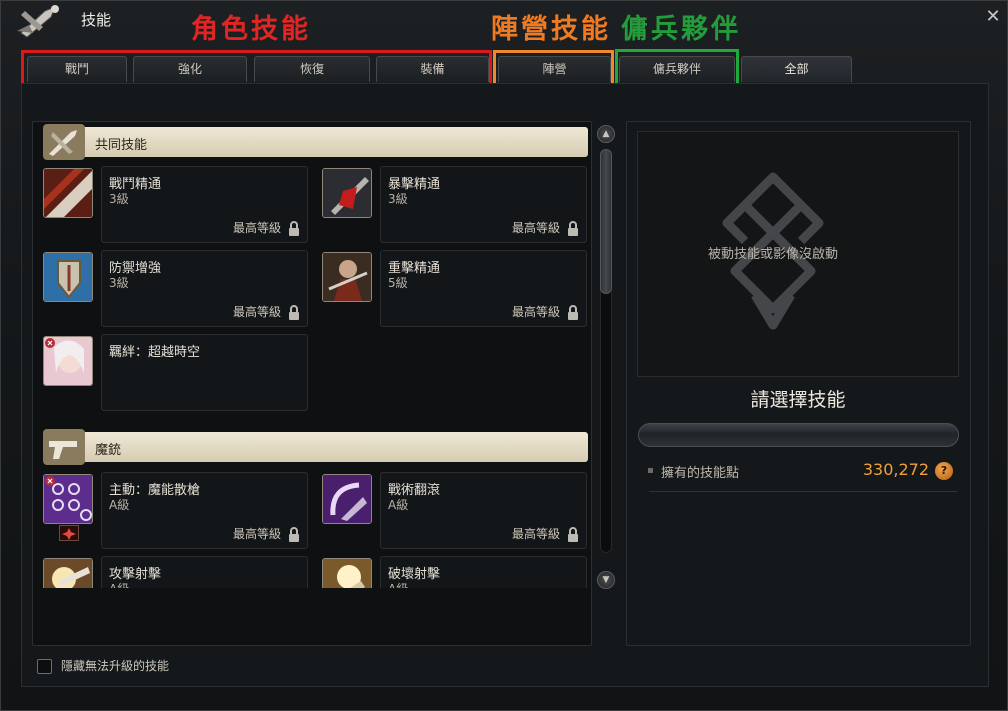  I want to click on window-title: 技能, so click(96, 20).